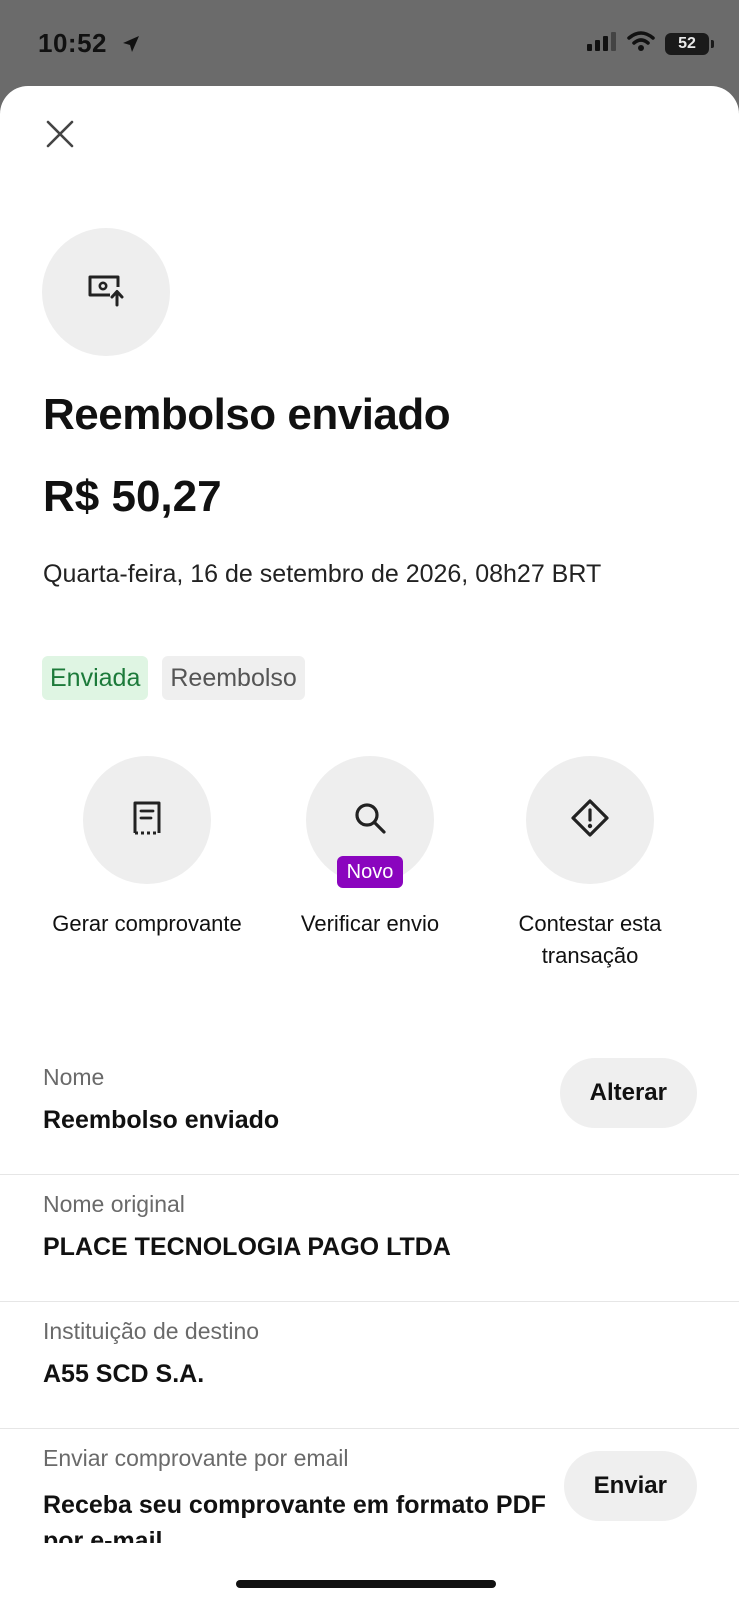 This screenshot has height=1600, width=739. Describe the element at coordinates (628, 1093) in the screenshot. I see `change-name-button: Alterar` at that location.